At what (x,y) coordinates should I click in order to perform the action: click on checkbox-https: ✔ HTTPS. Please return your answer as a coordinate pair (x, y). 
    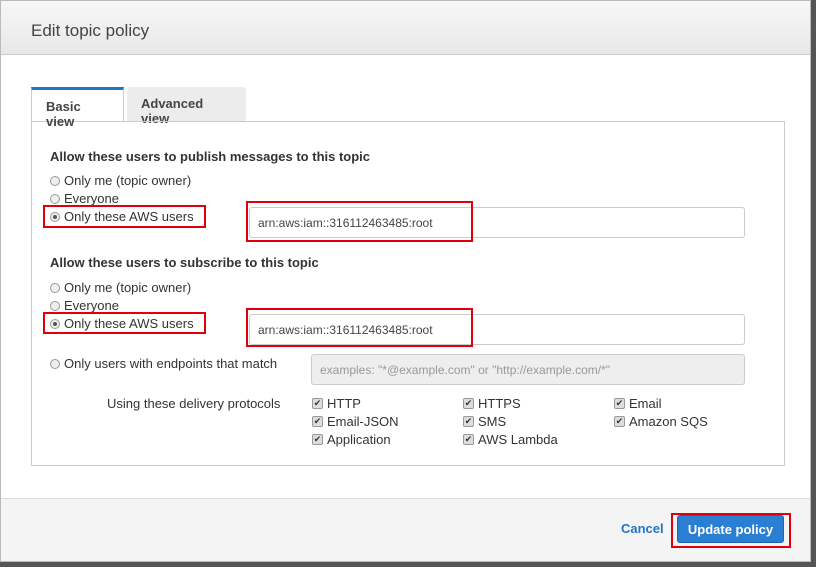
    Looking at the image, I should click on (492, 403).